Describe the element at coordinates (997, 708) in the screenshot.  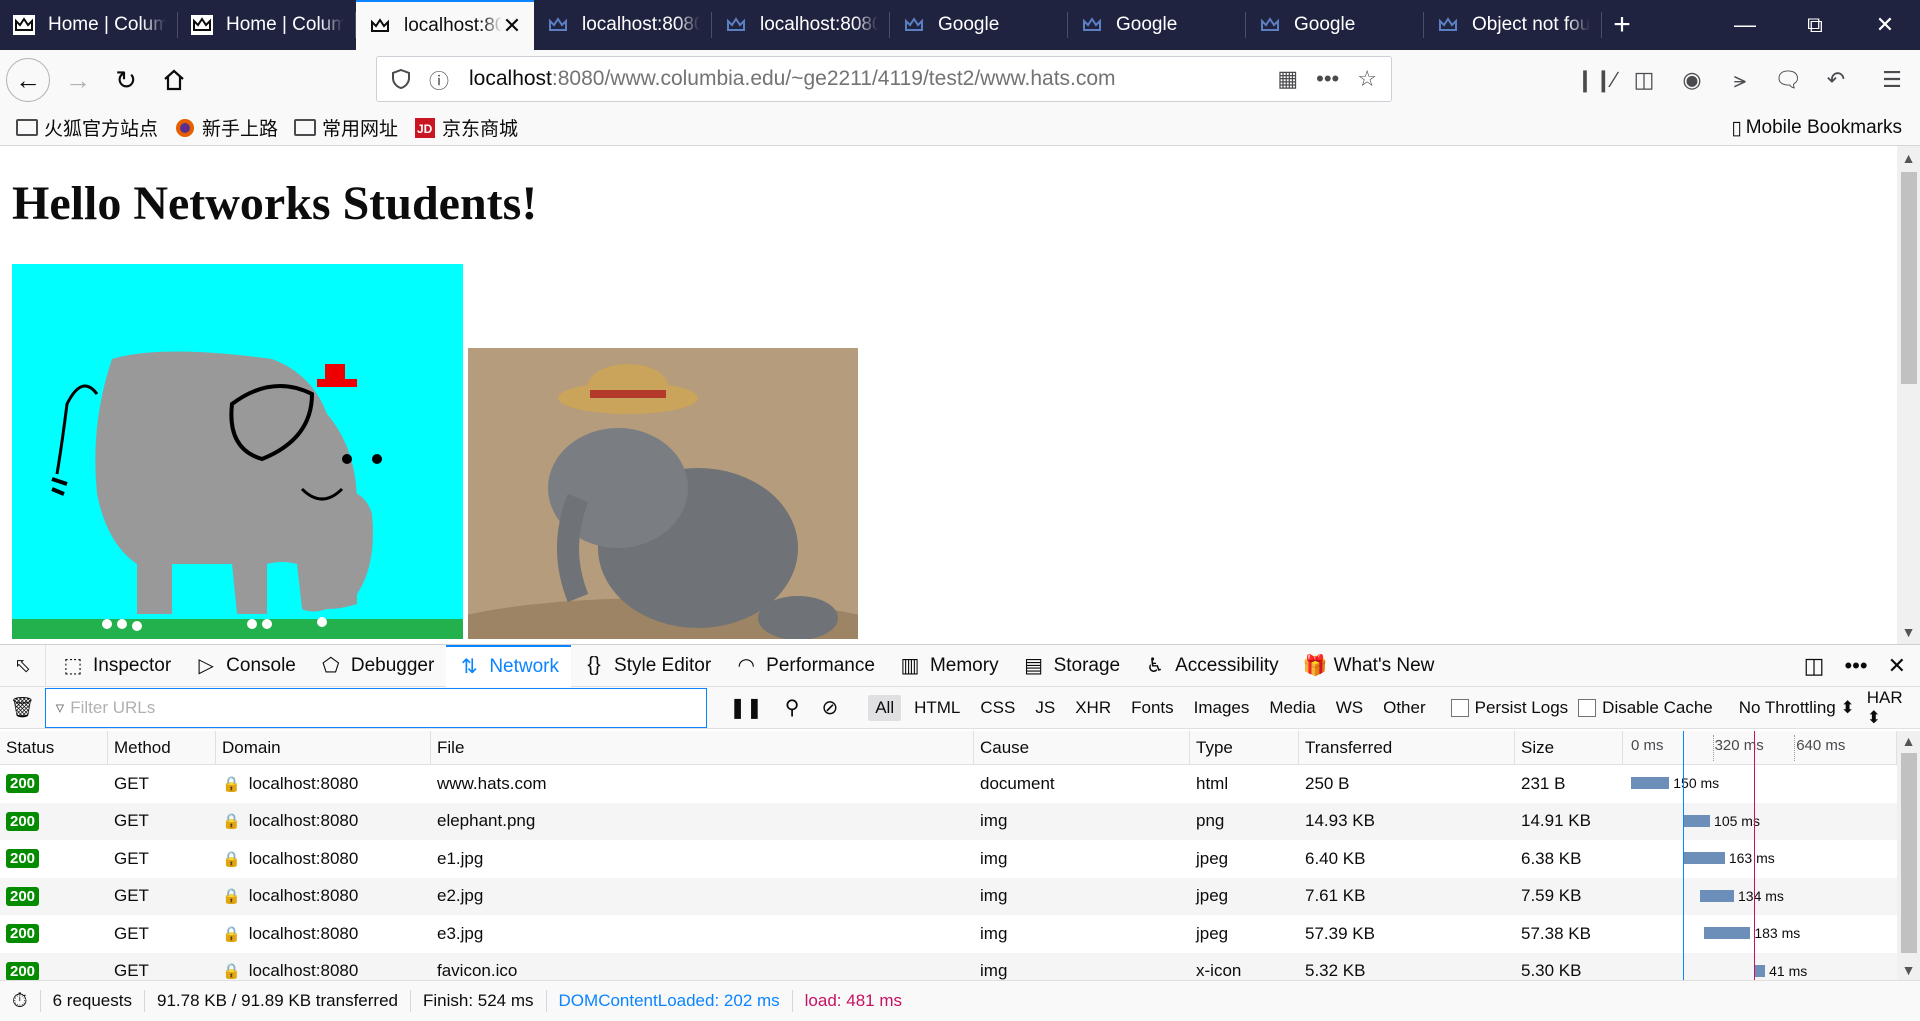
I see `filter-type-button: CSS` at that location.